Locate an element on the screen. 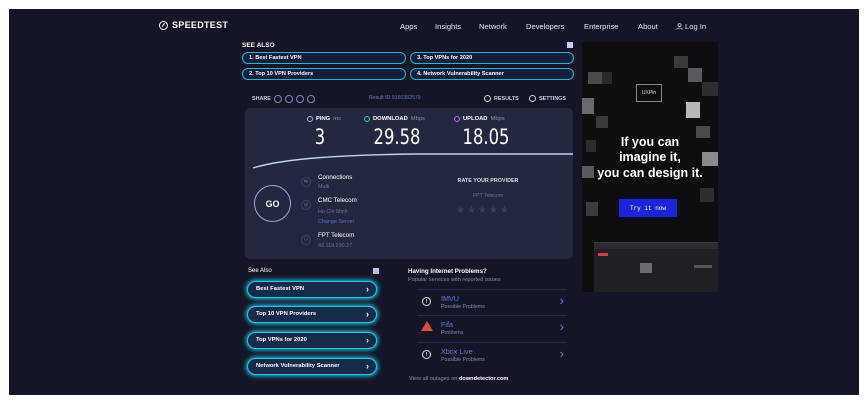 The image size is (868, 404). see-also-bottom-heading: See Also is located at coordinates (260, 271).